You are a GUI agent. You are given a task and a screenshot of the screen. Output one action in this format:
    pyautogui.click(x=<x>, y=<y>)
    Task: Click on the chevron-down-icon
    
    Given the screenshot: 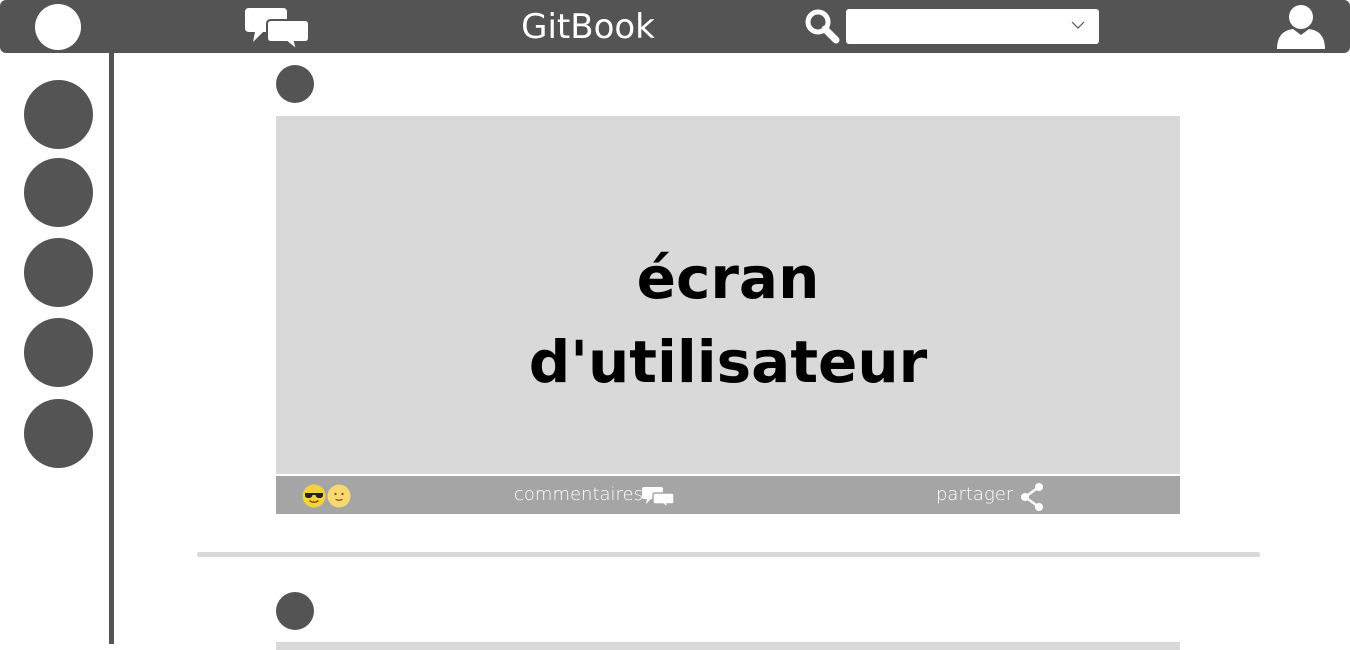 What is the action you would take?
    pyautogui.click(x=1078, y=25)
    